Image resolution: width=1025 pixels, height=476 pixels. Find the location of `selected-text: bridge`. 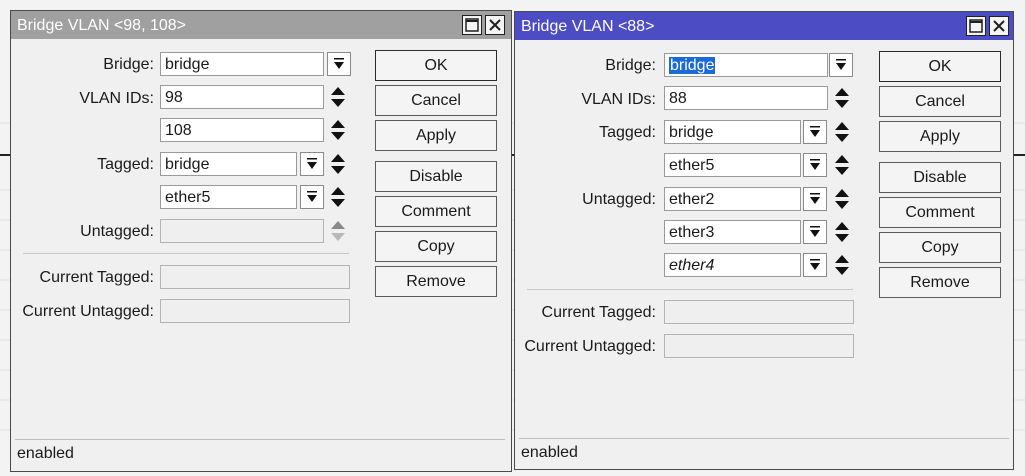

selected-text: bridge is located at coordinates (692, 65).